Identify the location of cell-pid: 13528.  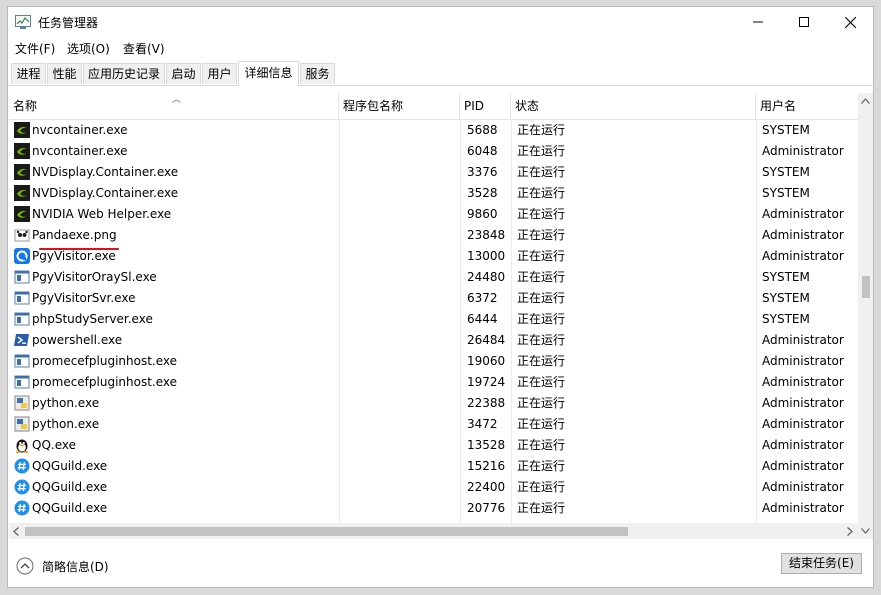
(486, 445).